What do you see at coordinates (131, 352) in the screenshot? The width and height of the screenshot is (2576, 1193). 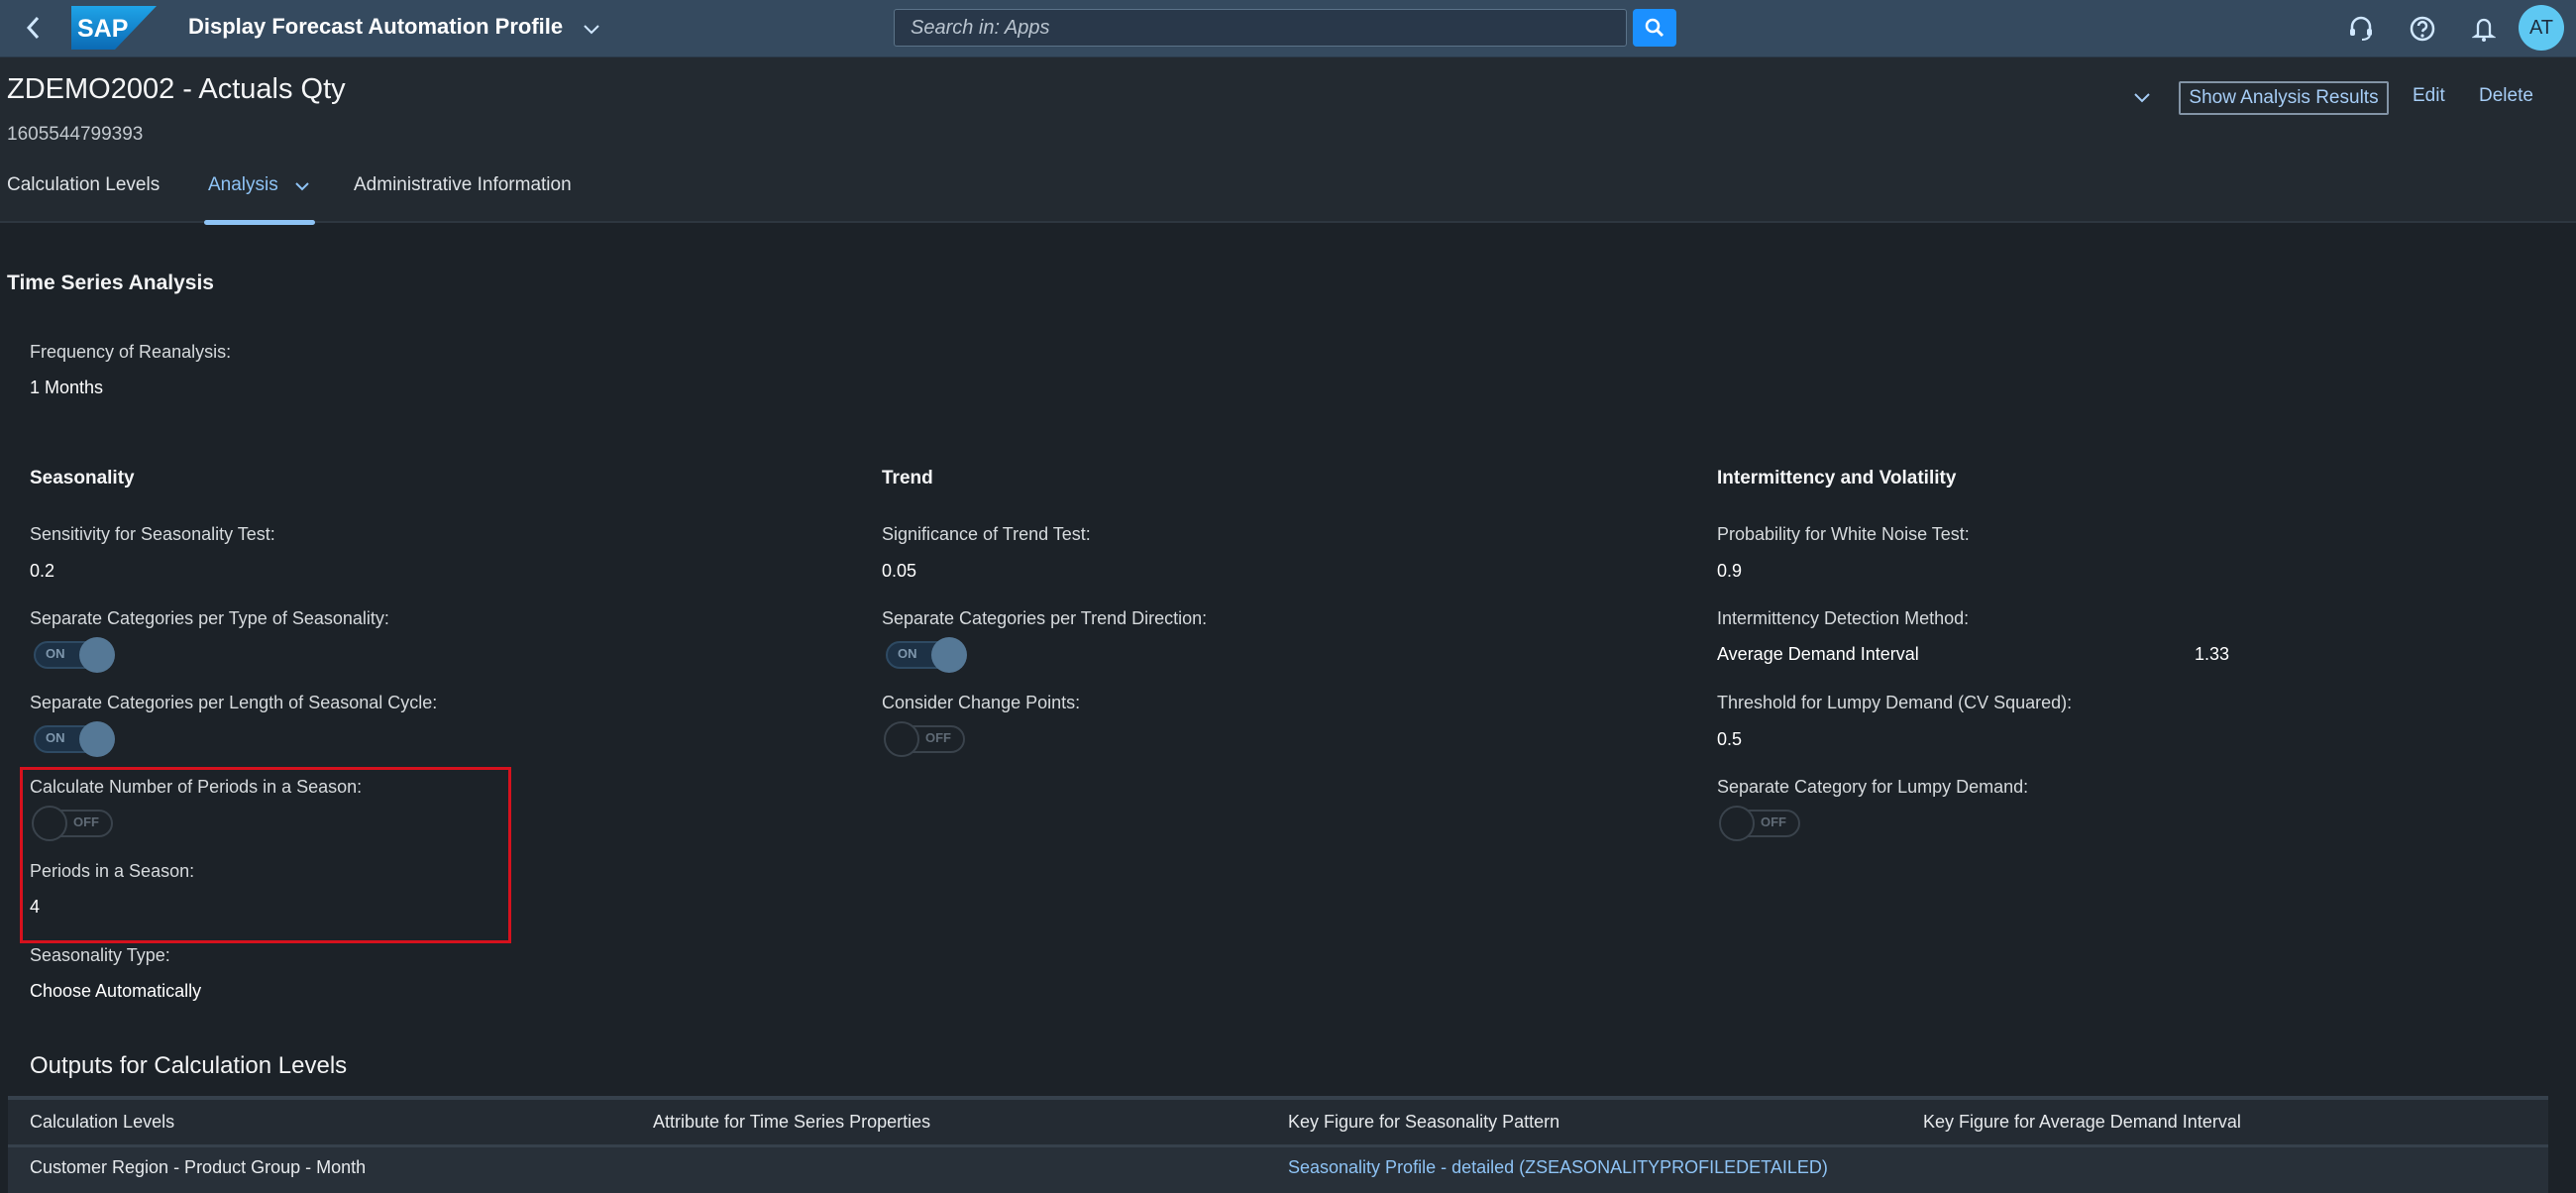 I see `frequency-label: Frequency of Reanalysis:` at bounding box center [131, 352].